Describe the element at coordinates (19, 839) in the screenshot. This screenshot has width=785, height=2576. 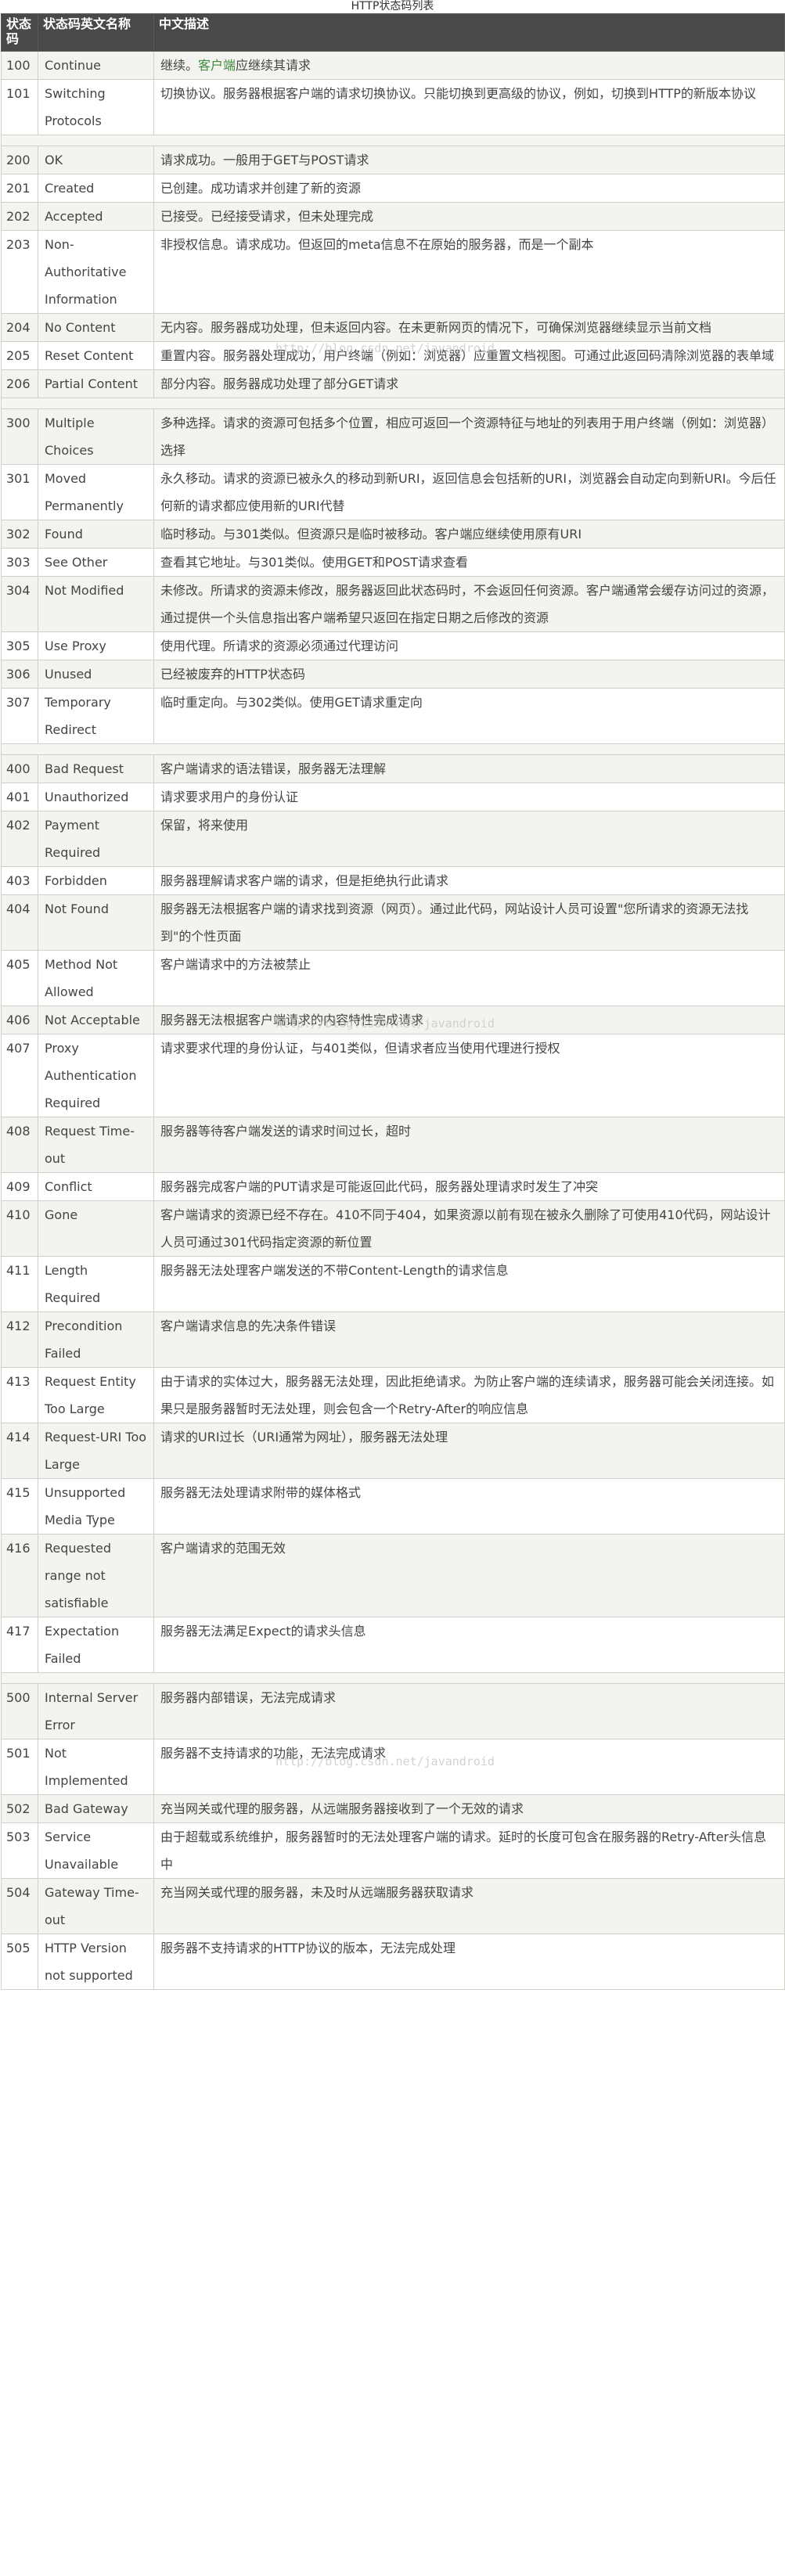
I see `status-code-cell: 402` at that location.